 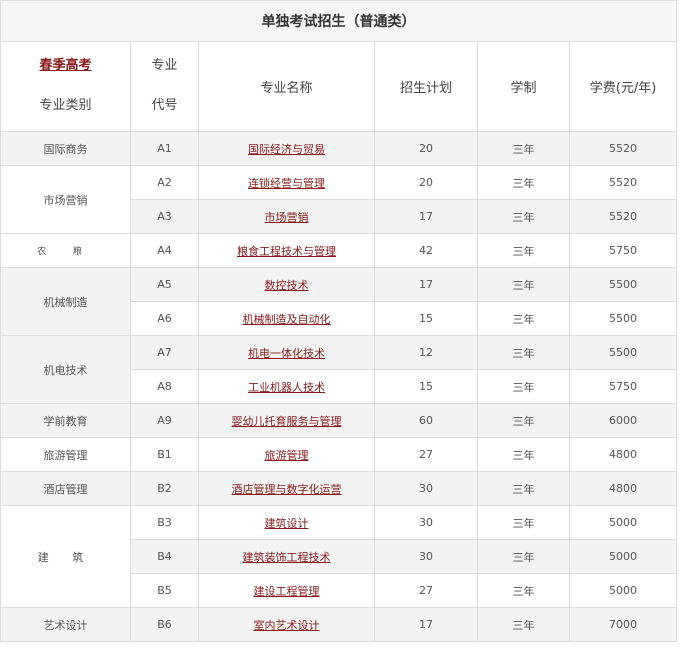 I want to click on major-link: 机械制造及自动化, so click(x=287, y=319).